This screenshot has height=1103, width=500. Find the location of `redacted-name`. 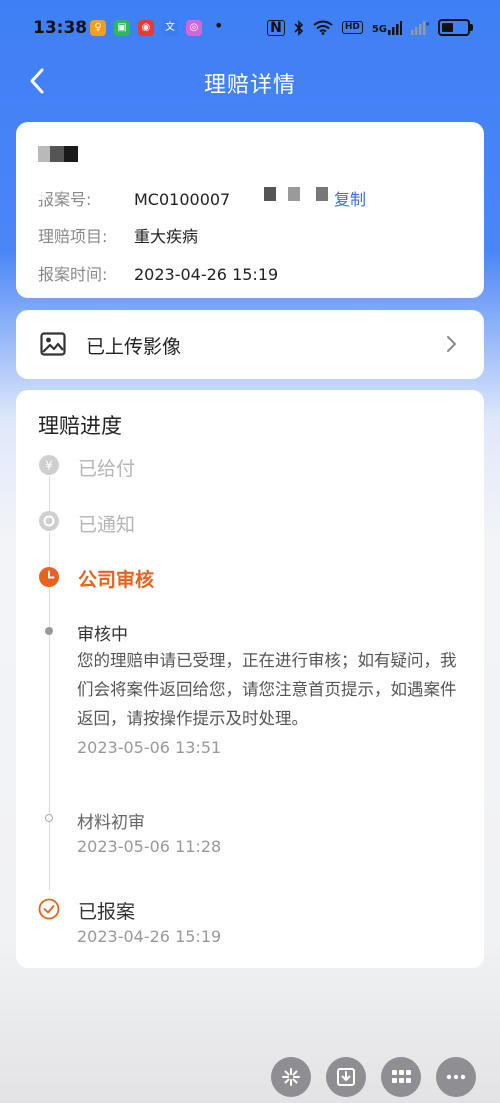

redacted-name is located at coordinates (58, 154).